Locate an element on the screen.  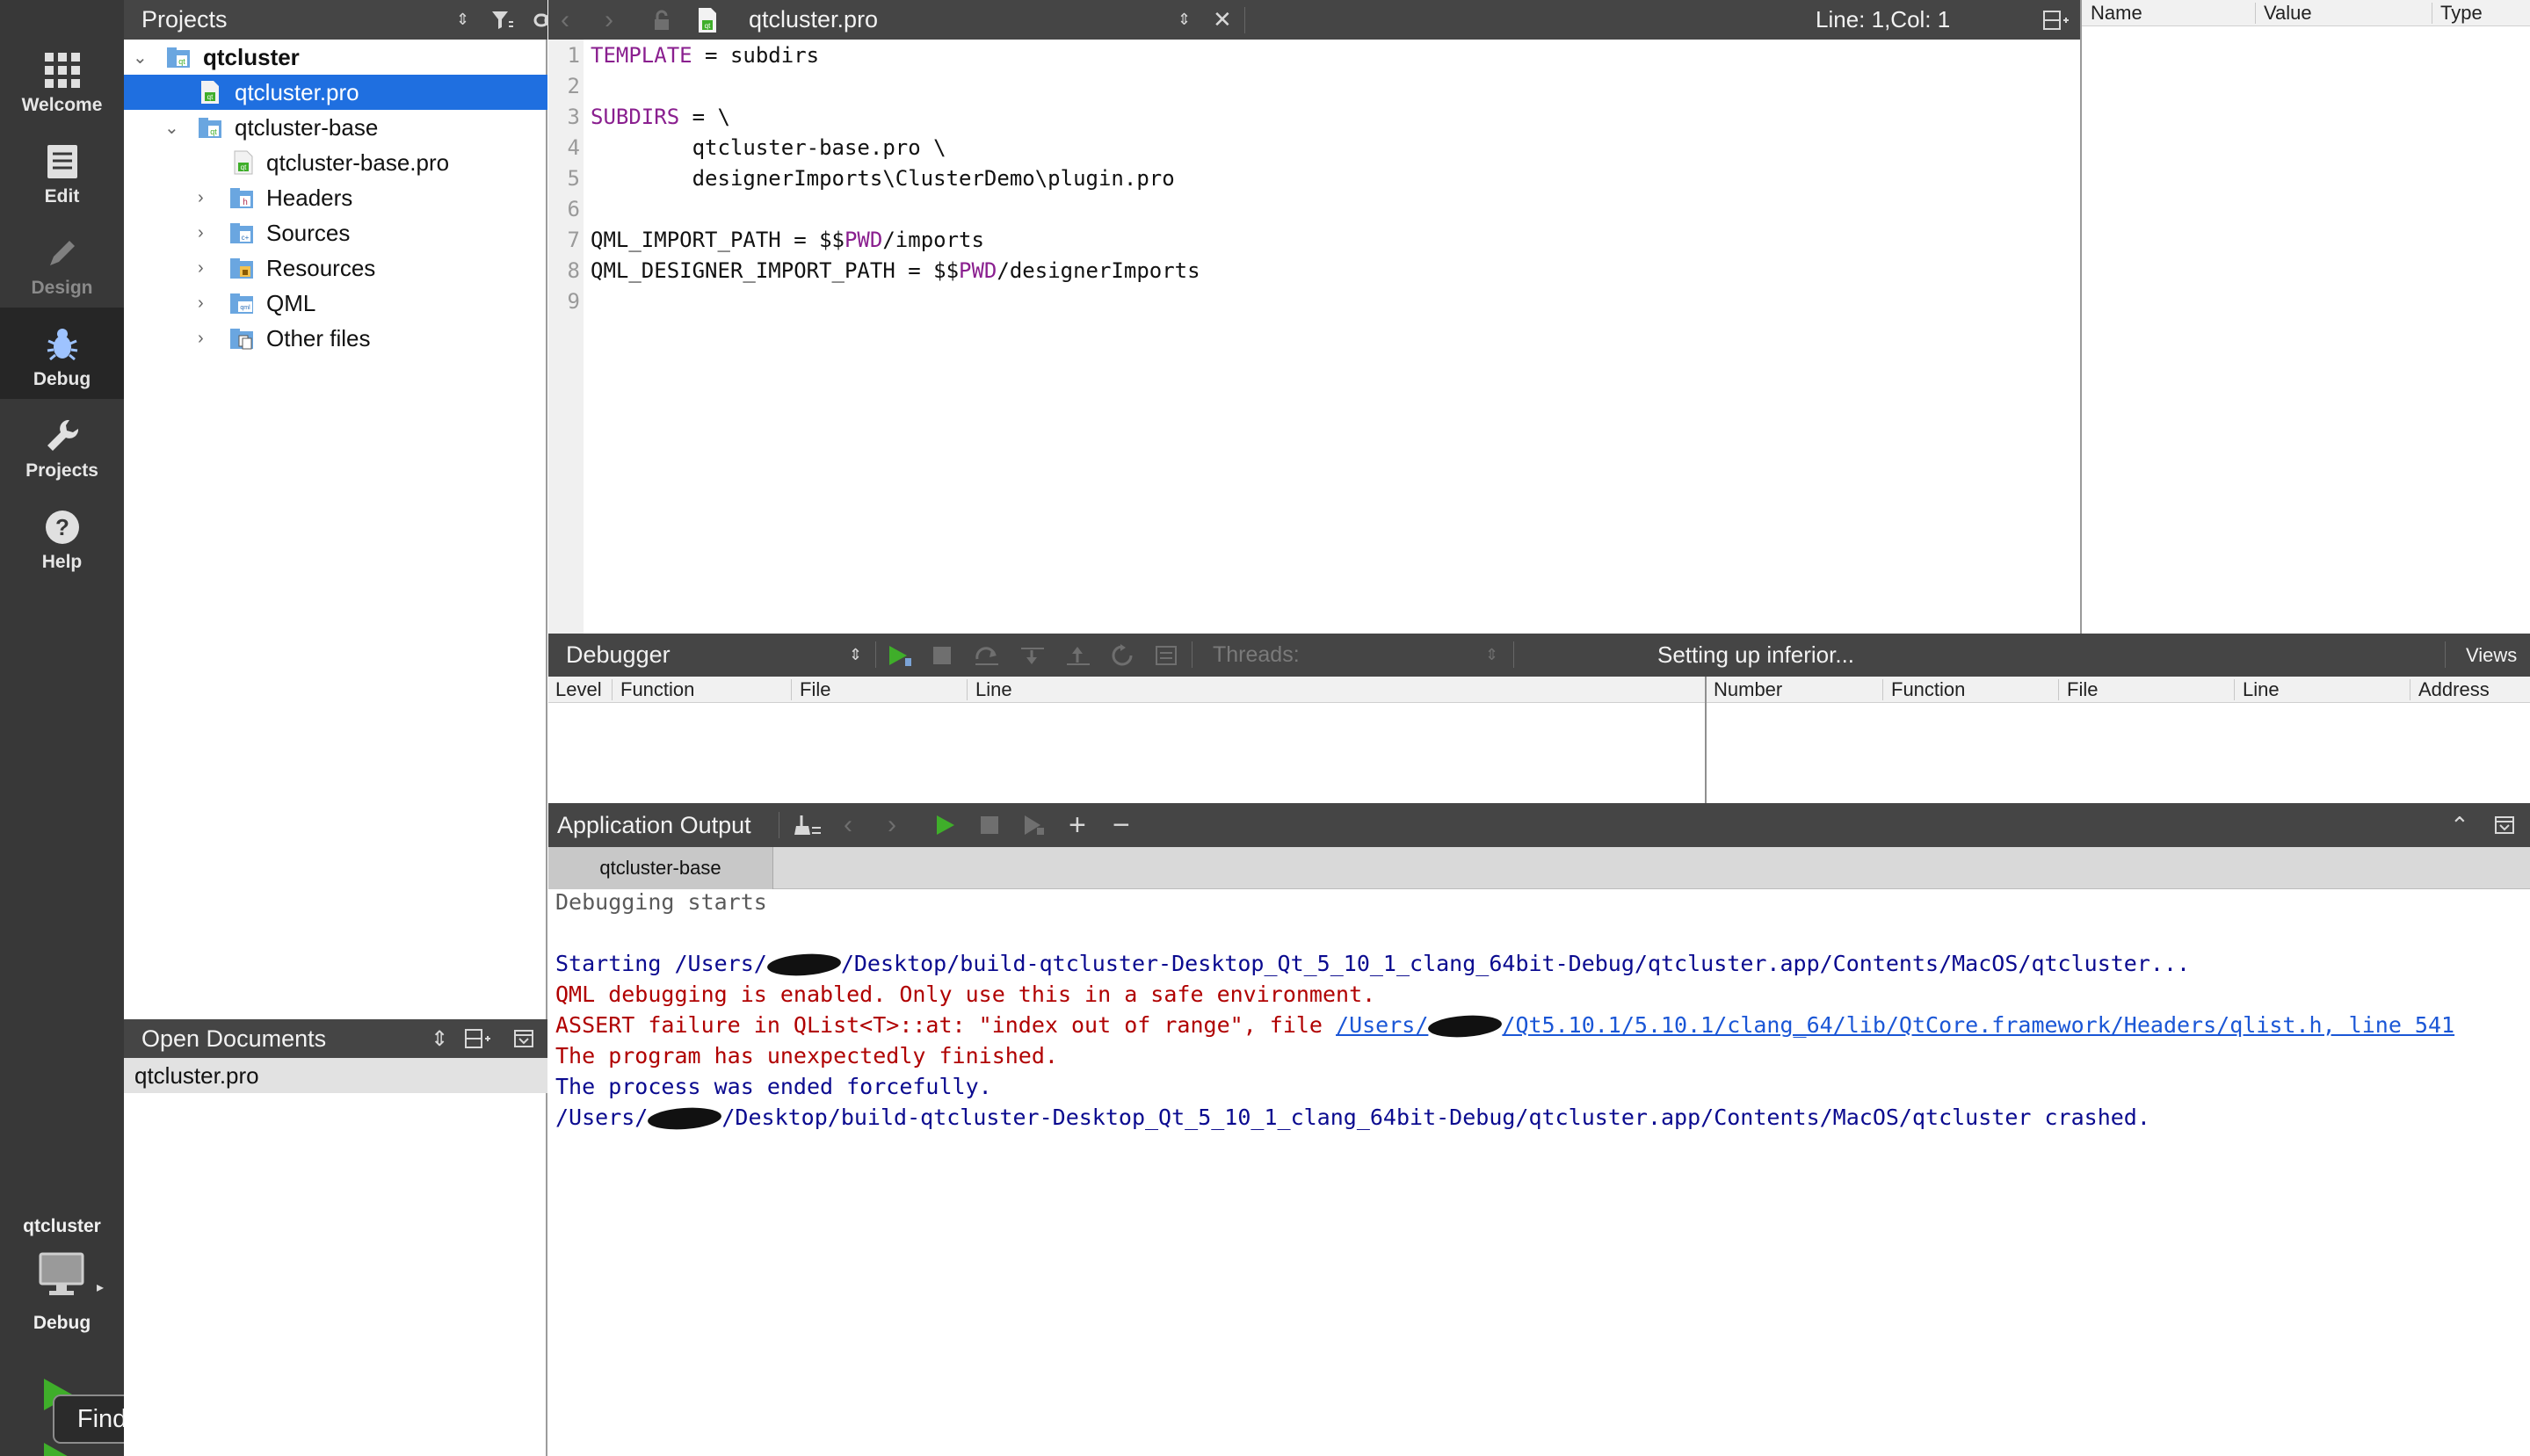
stop-running-icon is located at coordinates (990, 826).